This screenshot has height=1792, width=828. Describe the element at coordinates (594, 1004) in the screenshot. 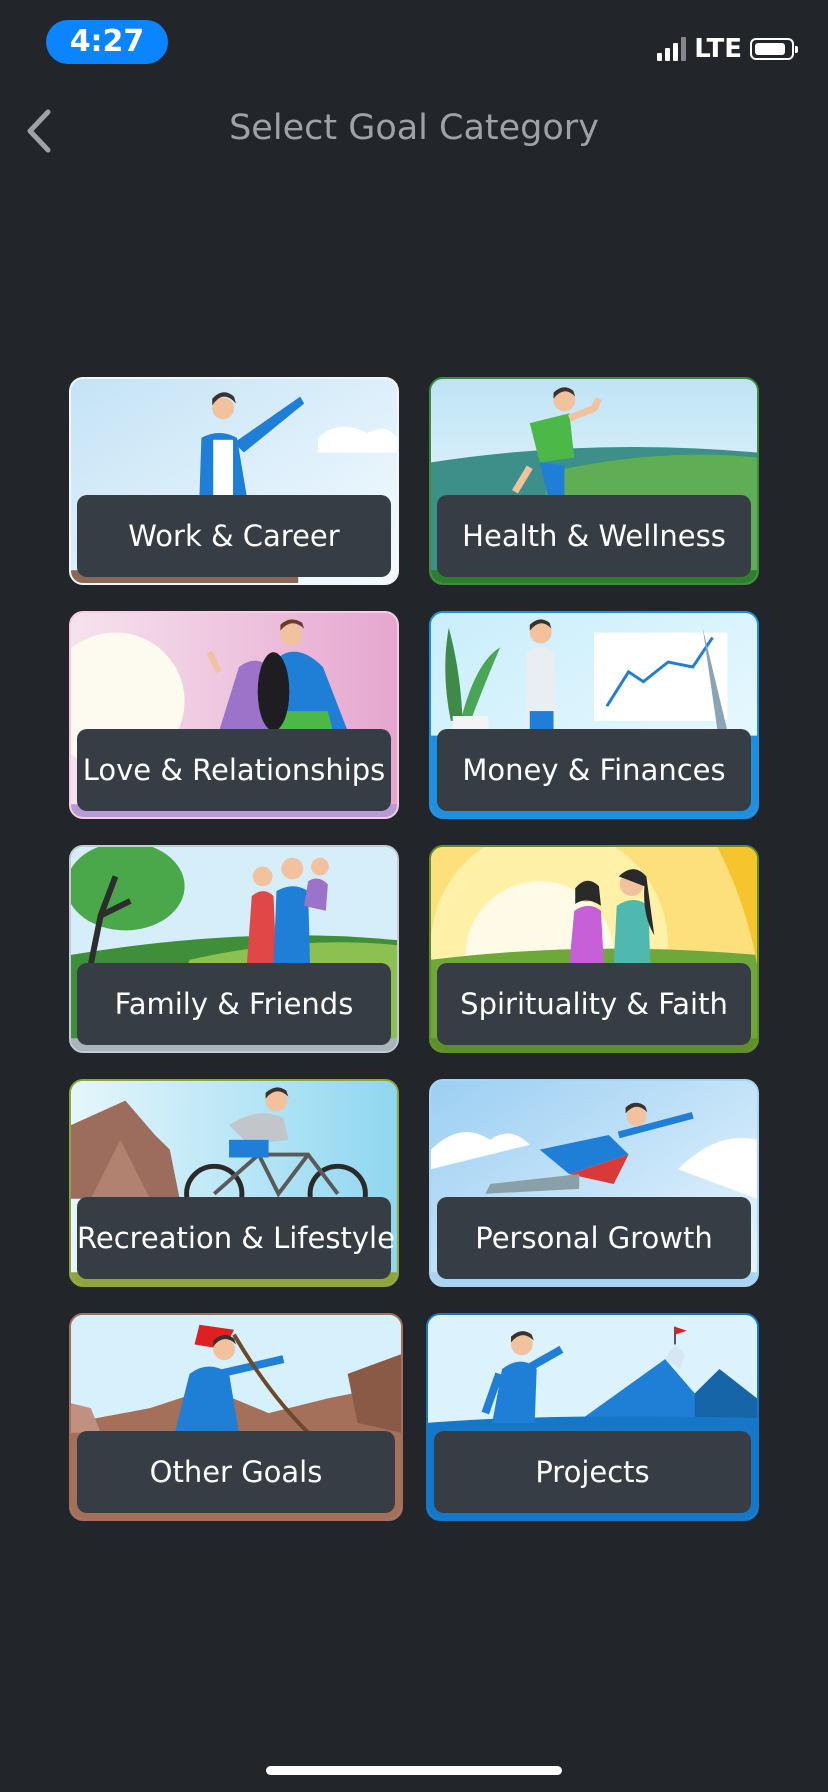

I see `category-label: Spirituality & Faith` at that location.